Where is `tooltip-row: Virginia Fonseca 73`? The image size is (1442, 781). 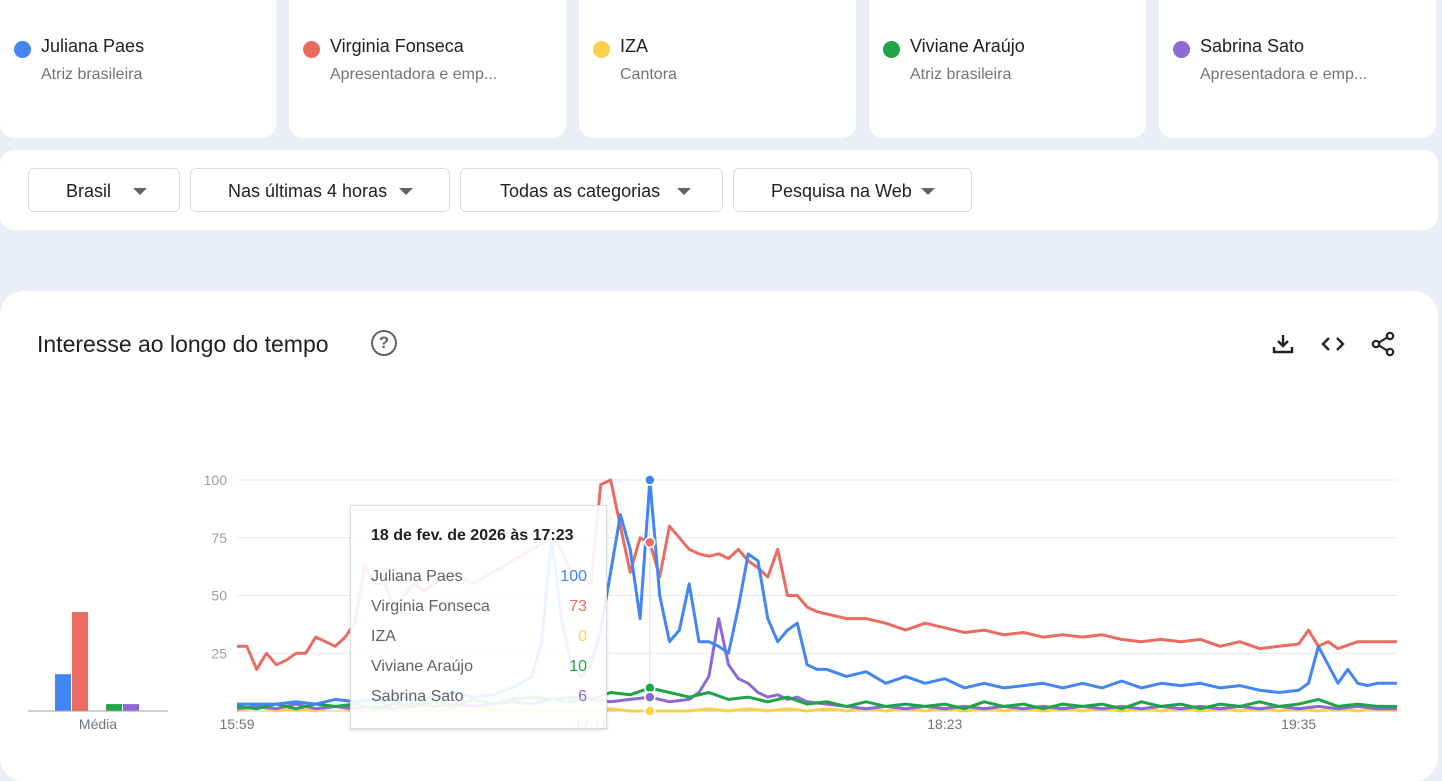
tooltip-row: Virginia Fonseca 73 is located at coordinates (479, 608).